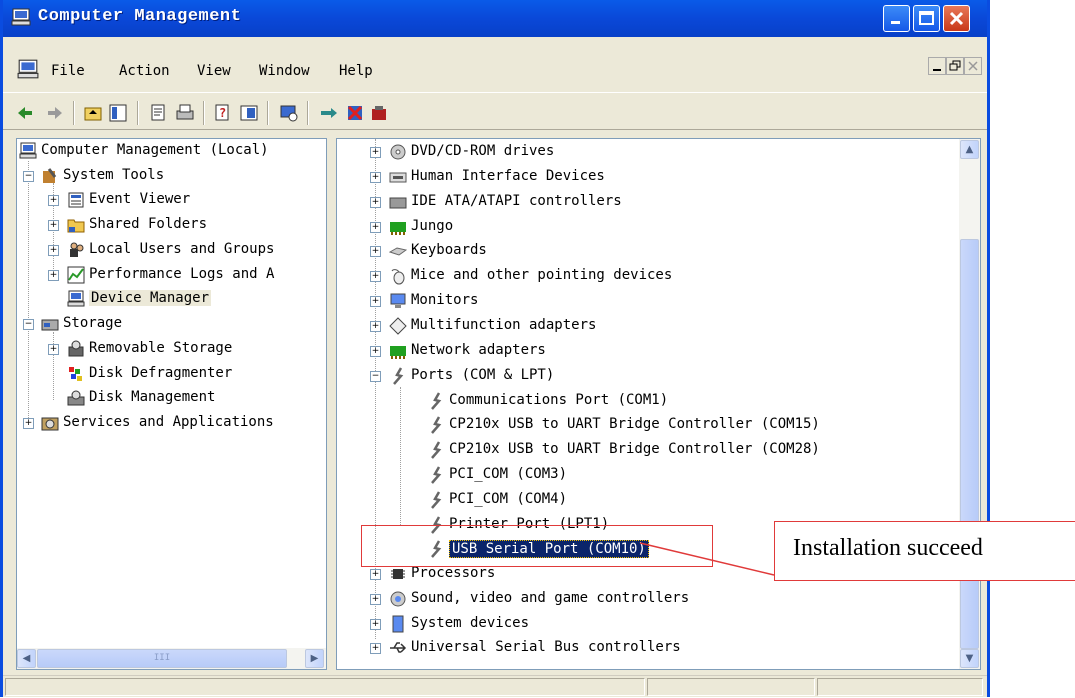  Describe the element at coordinates (969, 658) in the screenshot. I see `scroll-down-button: ▼` at that location.